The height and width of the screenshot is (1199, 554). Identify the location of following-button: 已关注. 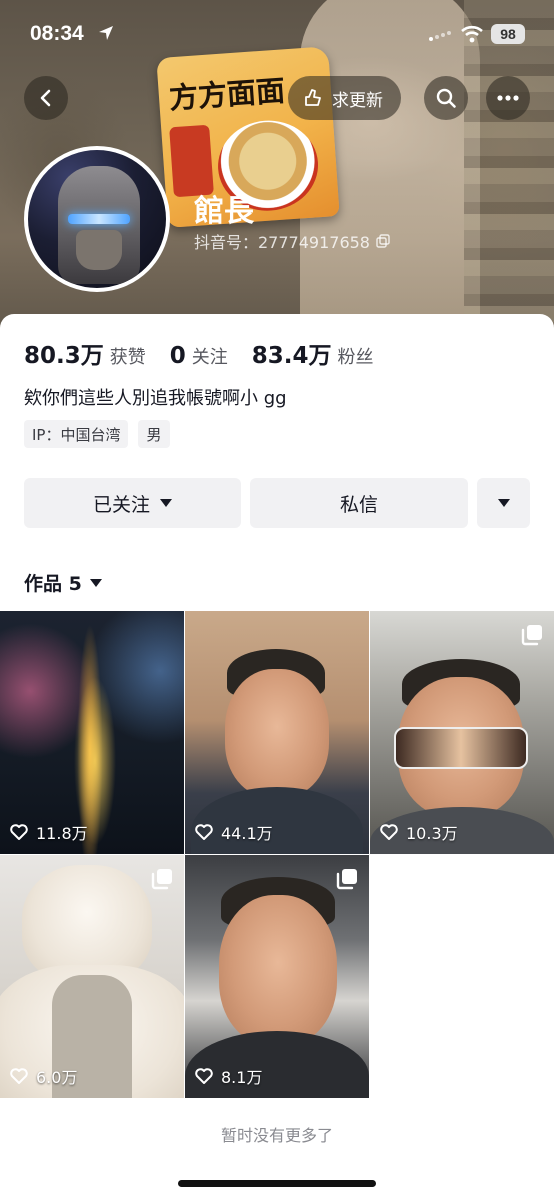
(132, 503).